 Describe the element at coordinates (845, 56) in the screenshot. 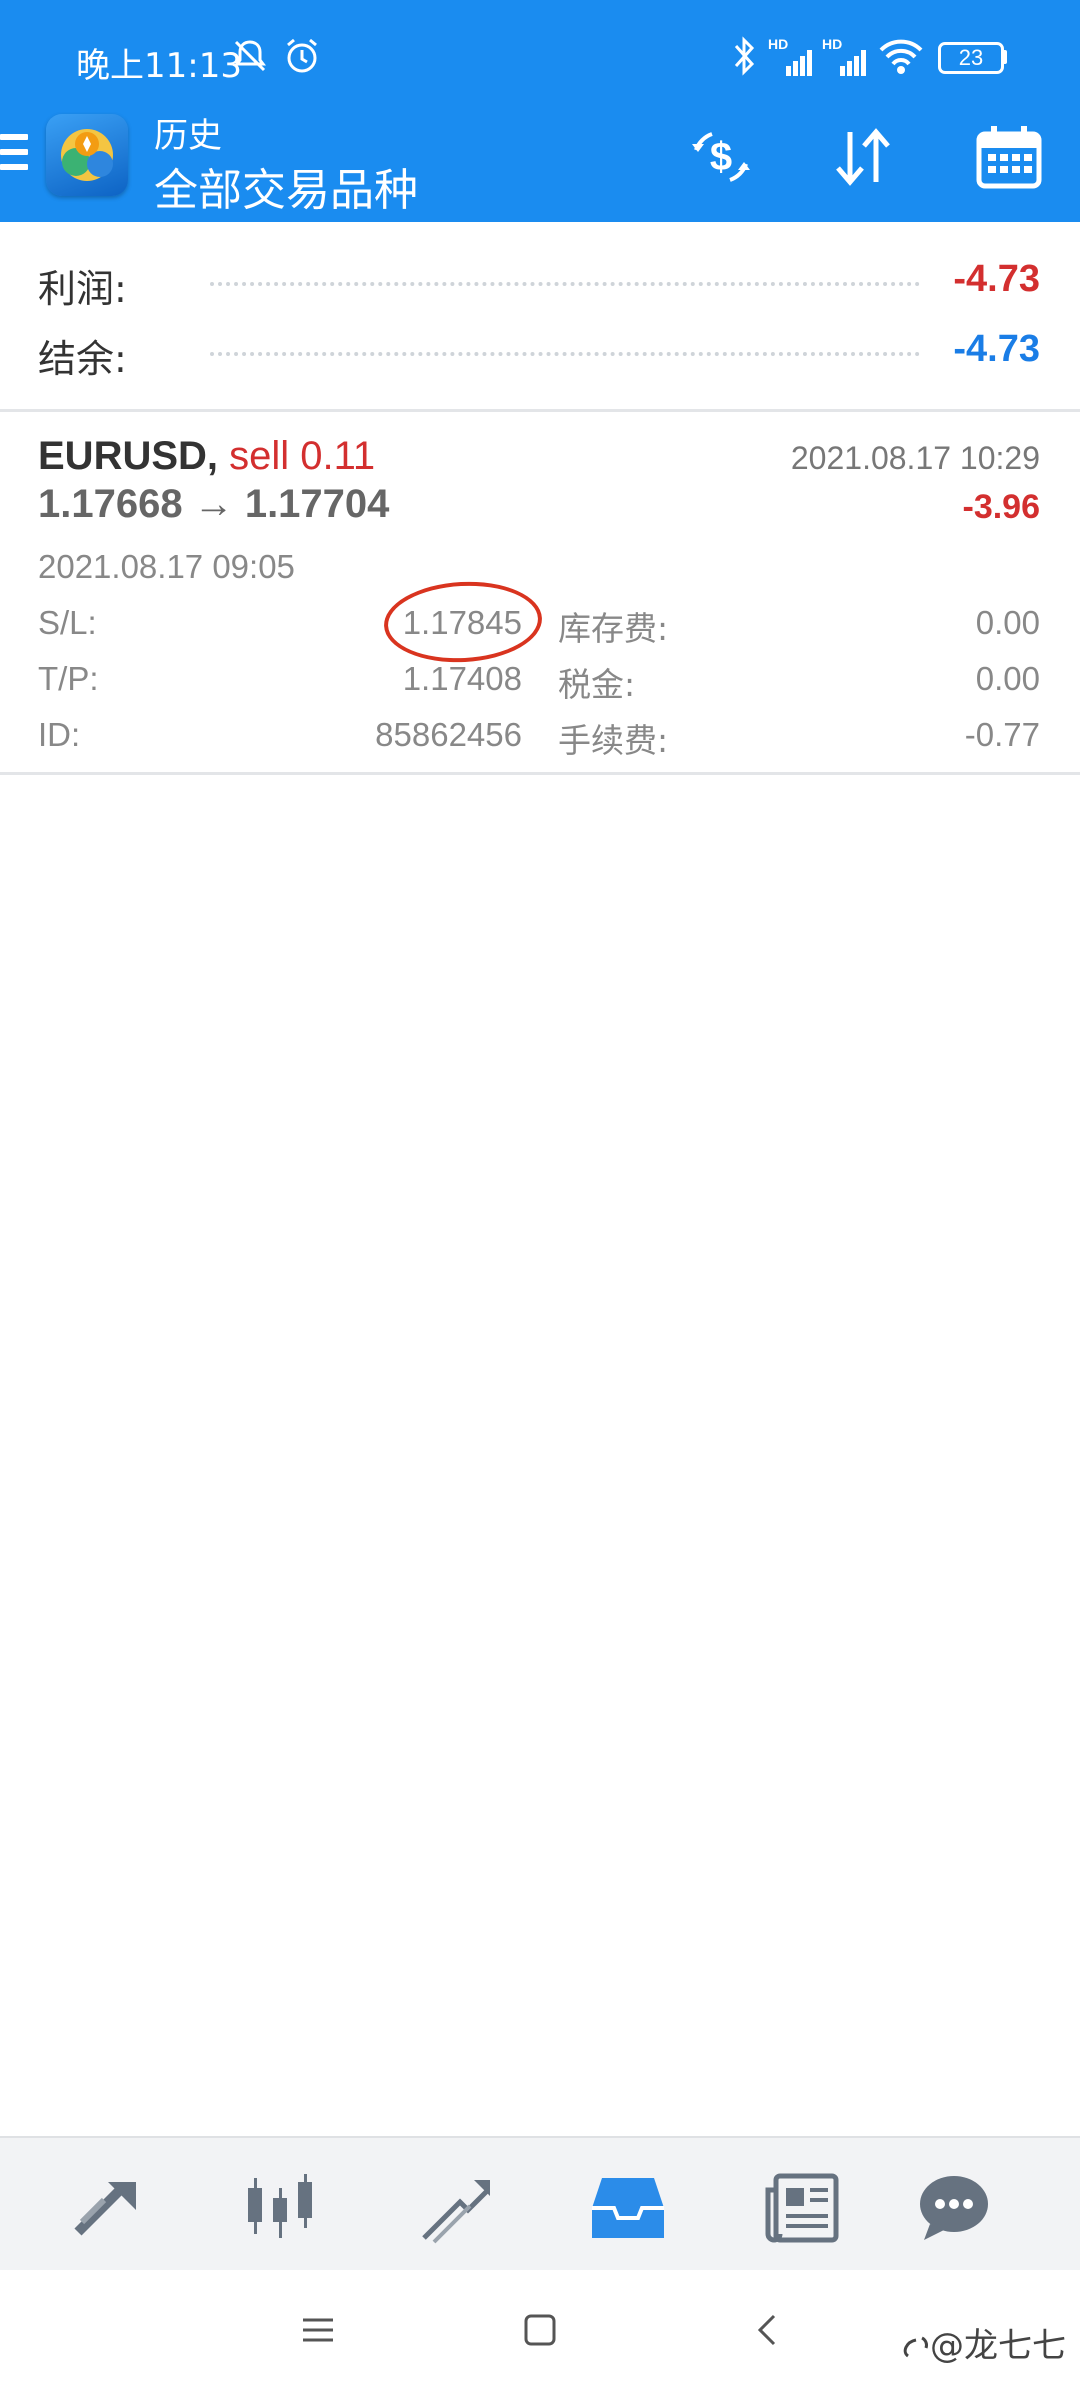

I see `signal-icon-2: HD` at that location.